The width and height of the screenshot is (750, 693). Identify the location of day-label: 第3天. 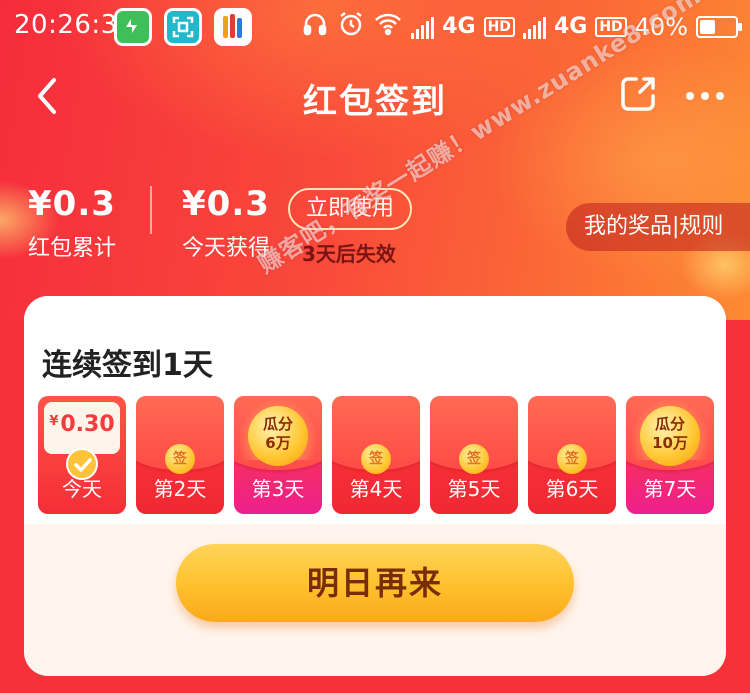
(278, 489).